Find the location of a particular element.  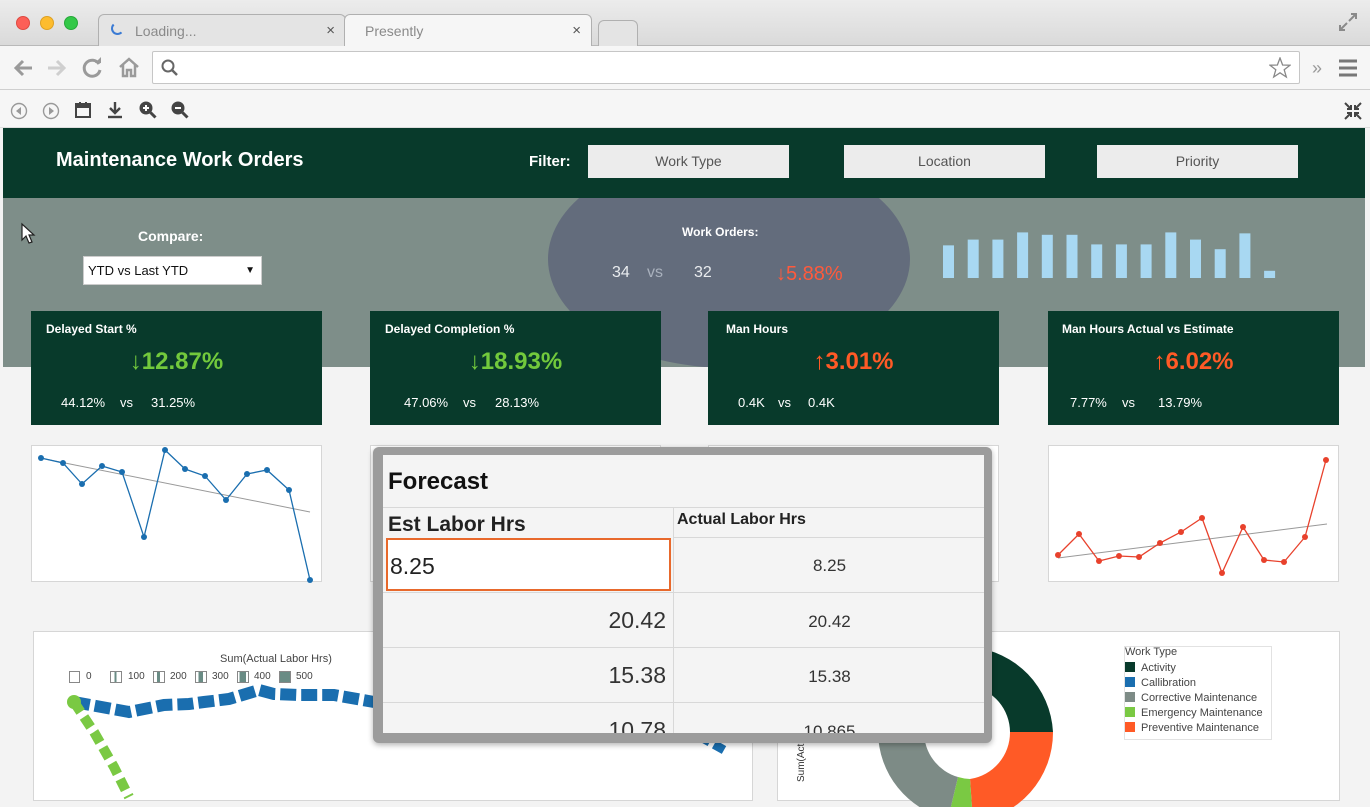

legend-item-emergency: Emergency Maintenance is located at coordinates (1194, 713).